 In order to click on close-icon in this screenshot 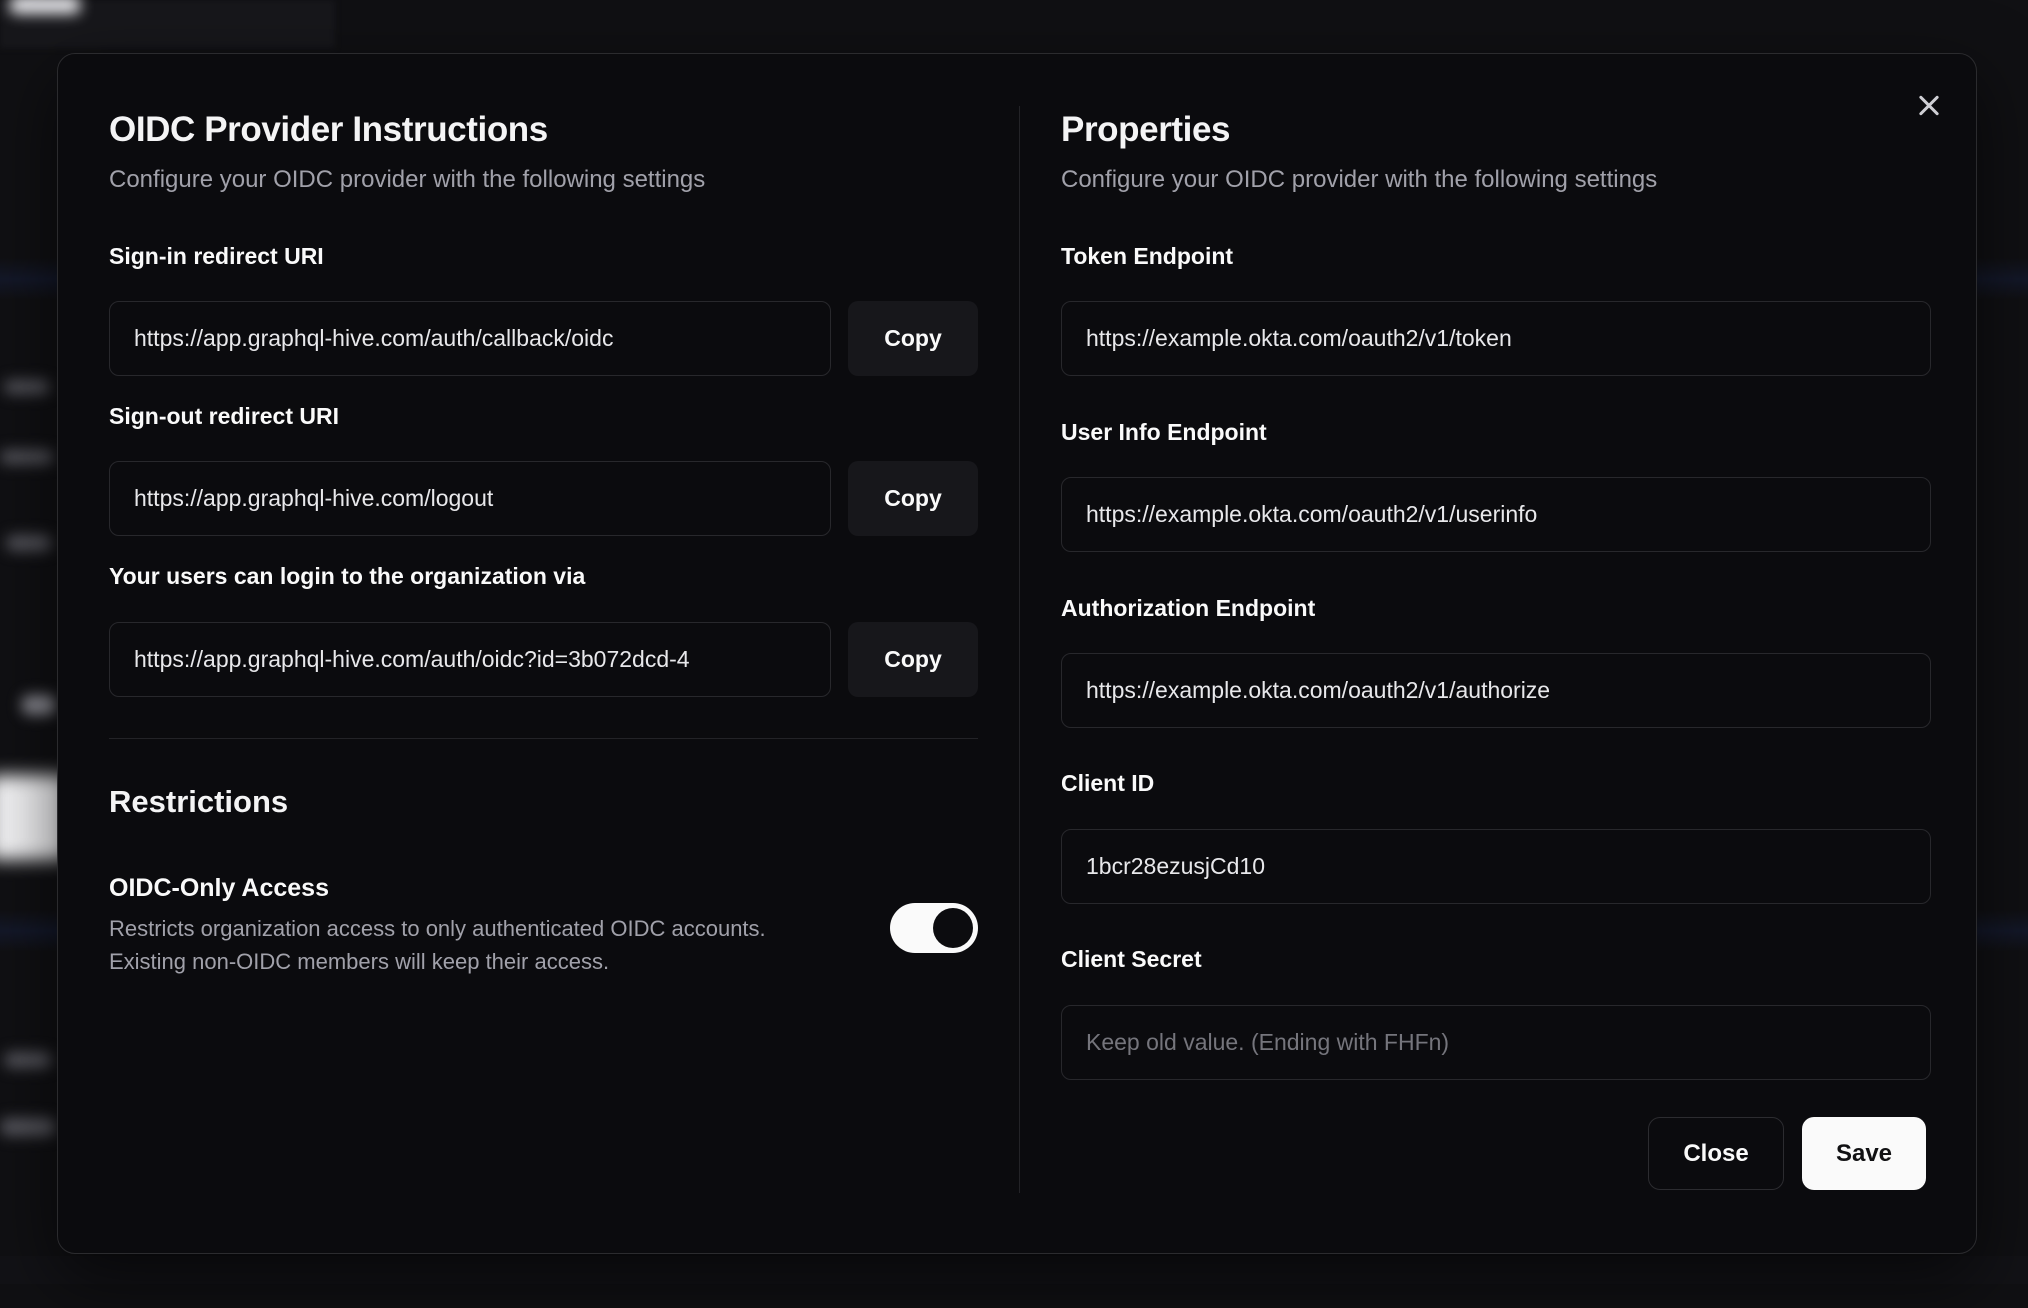, I will do `click(1929, 106)`.